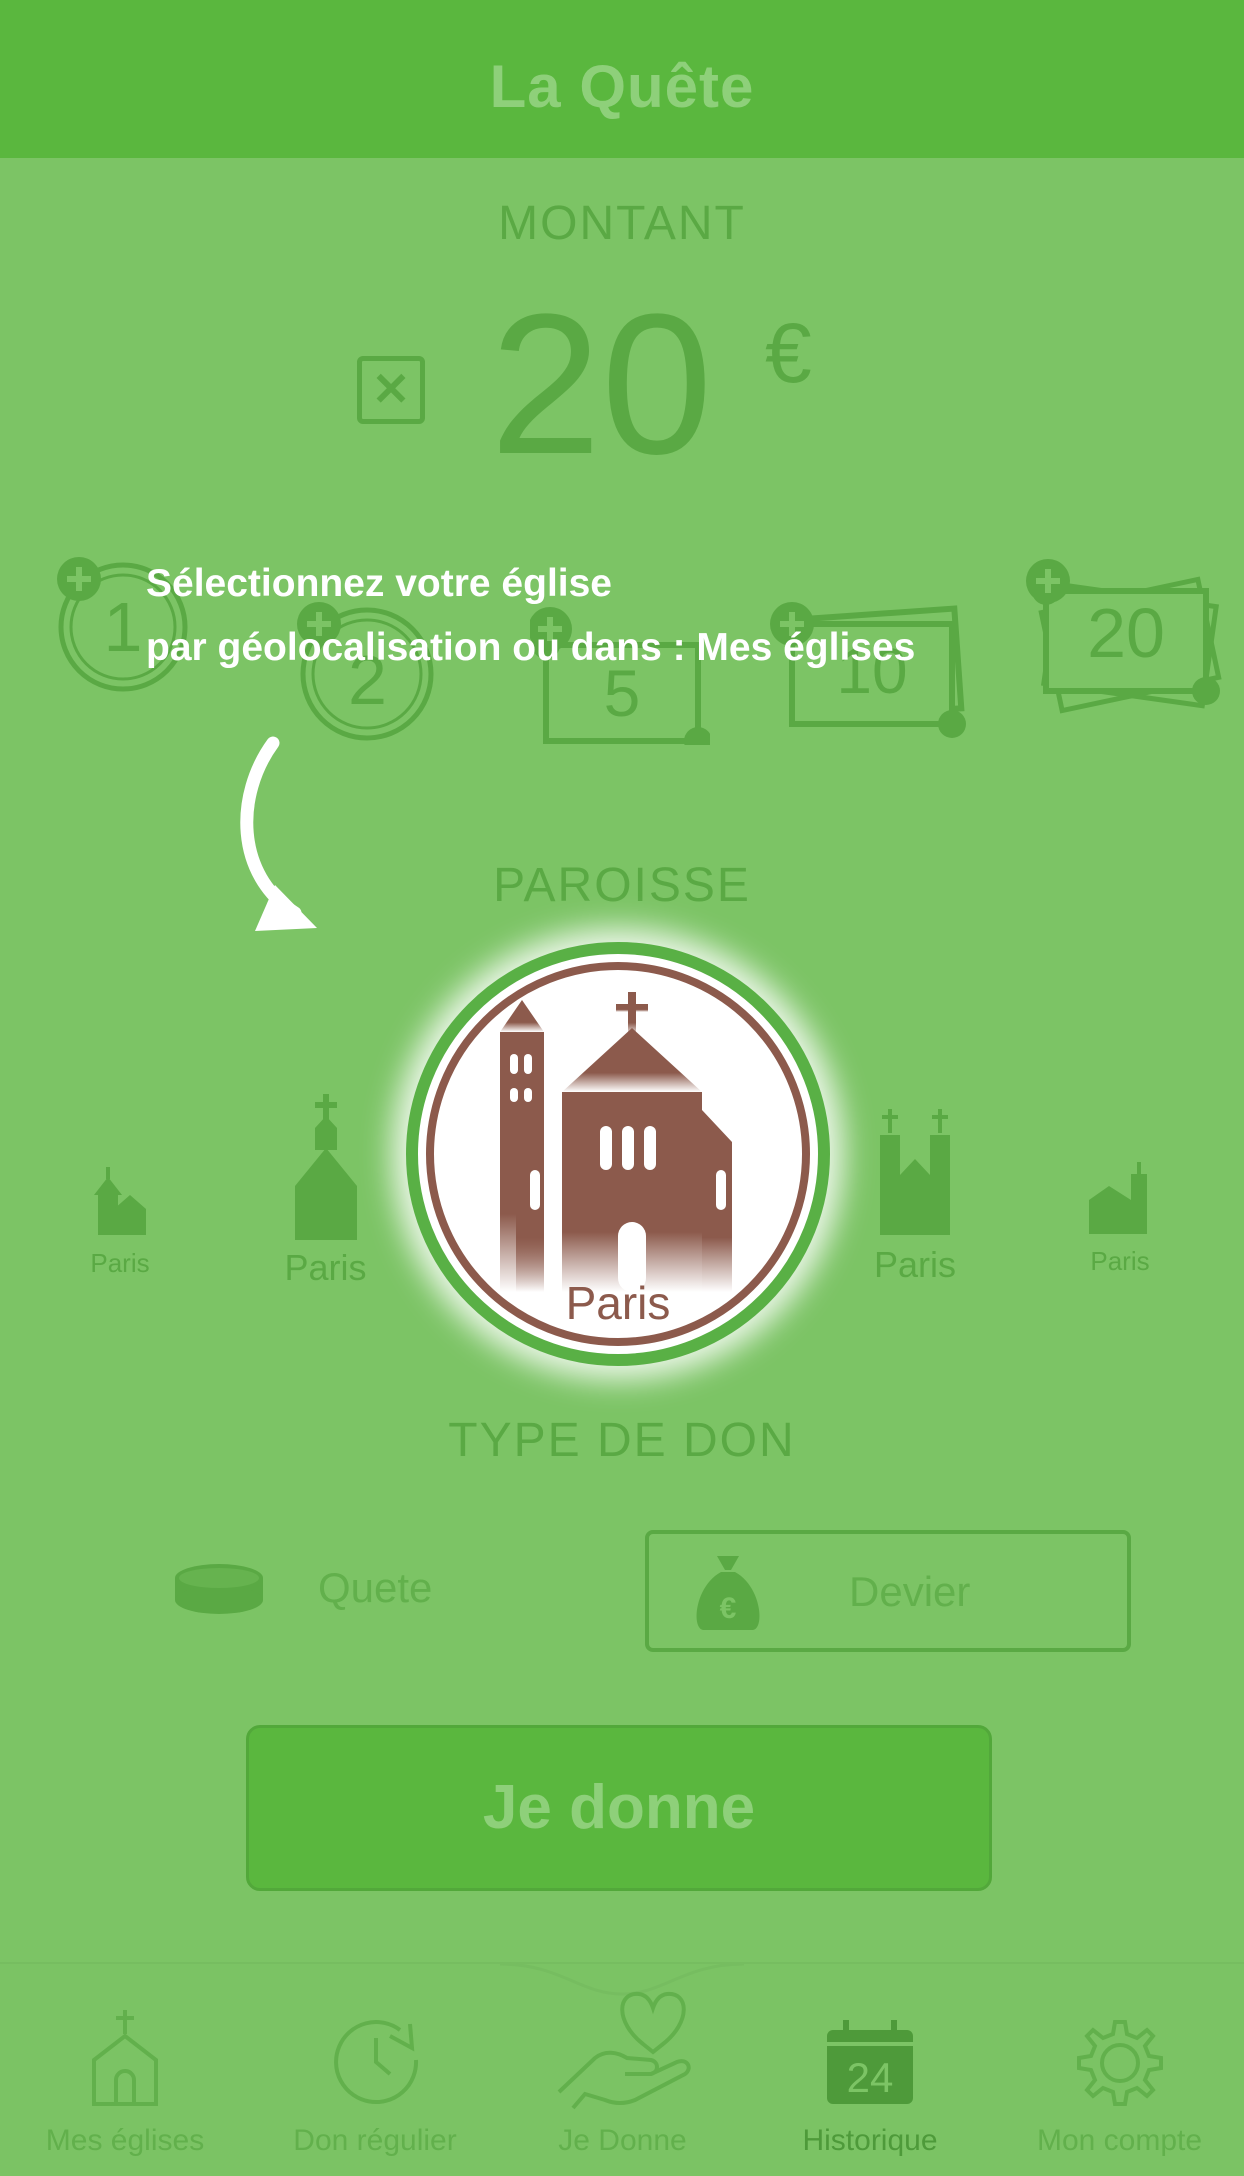 This screenshot has height=2176, width=1244. Describe the element at coordinates (125, 2058) in the screenshot. I see `church-icon` at that location.